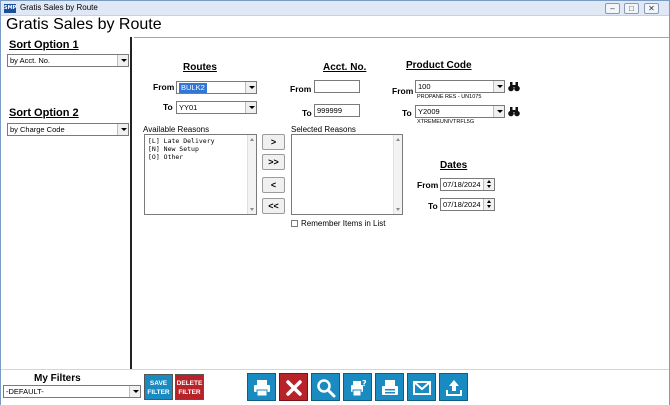 This screenshot has height=405, width=670. Describe the element at coordinates (216, 87) in the screenshot. I see `routes-from-select: BULK2` at that location.